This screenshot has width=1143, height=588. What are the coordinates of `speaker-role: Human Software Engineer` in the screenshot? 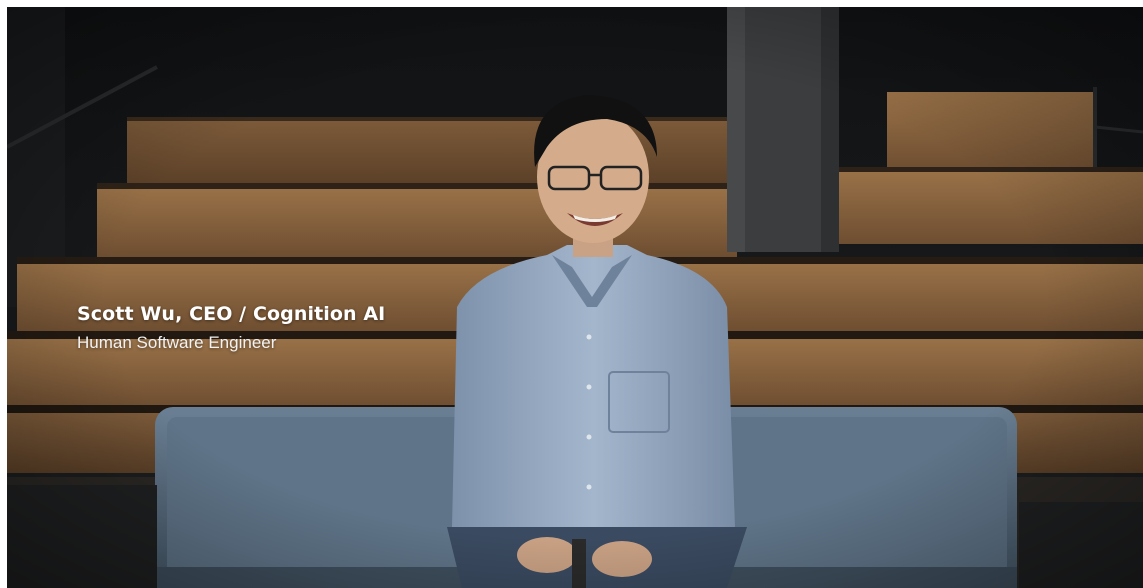 It's located at (177, 342).